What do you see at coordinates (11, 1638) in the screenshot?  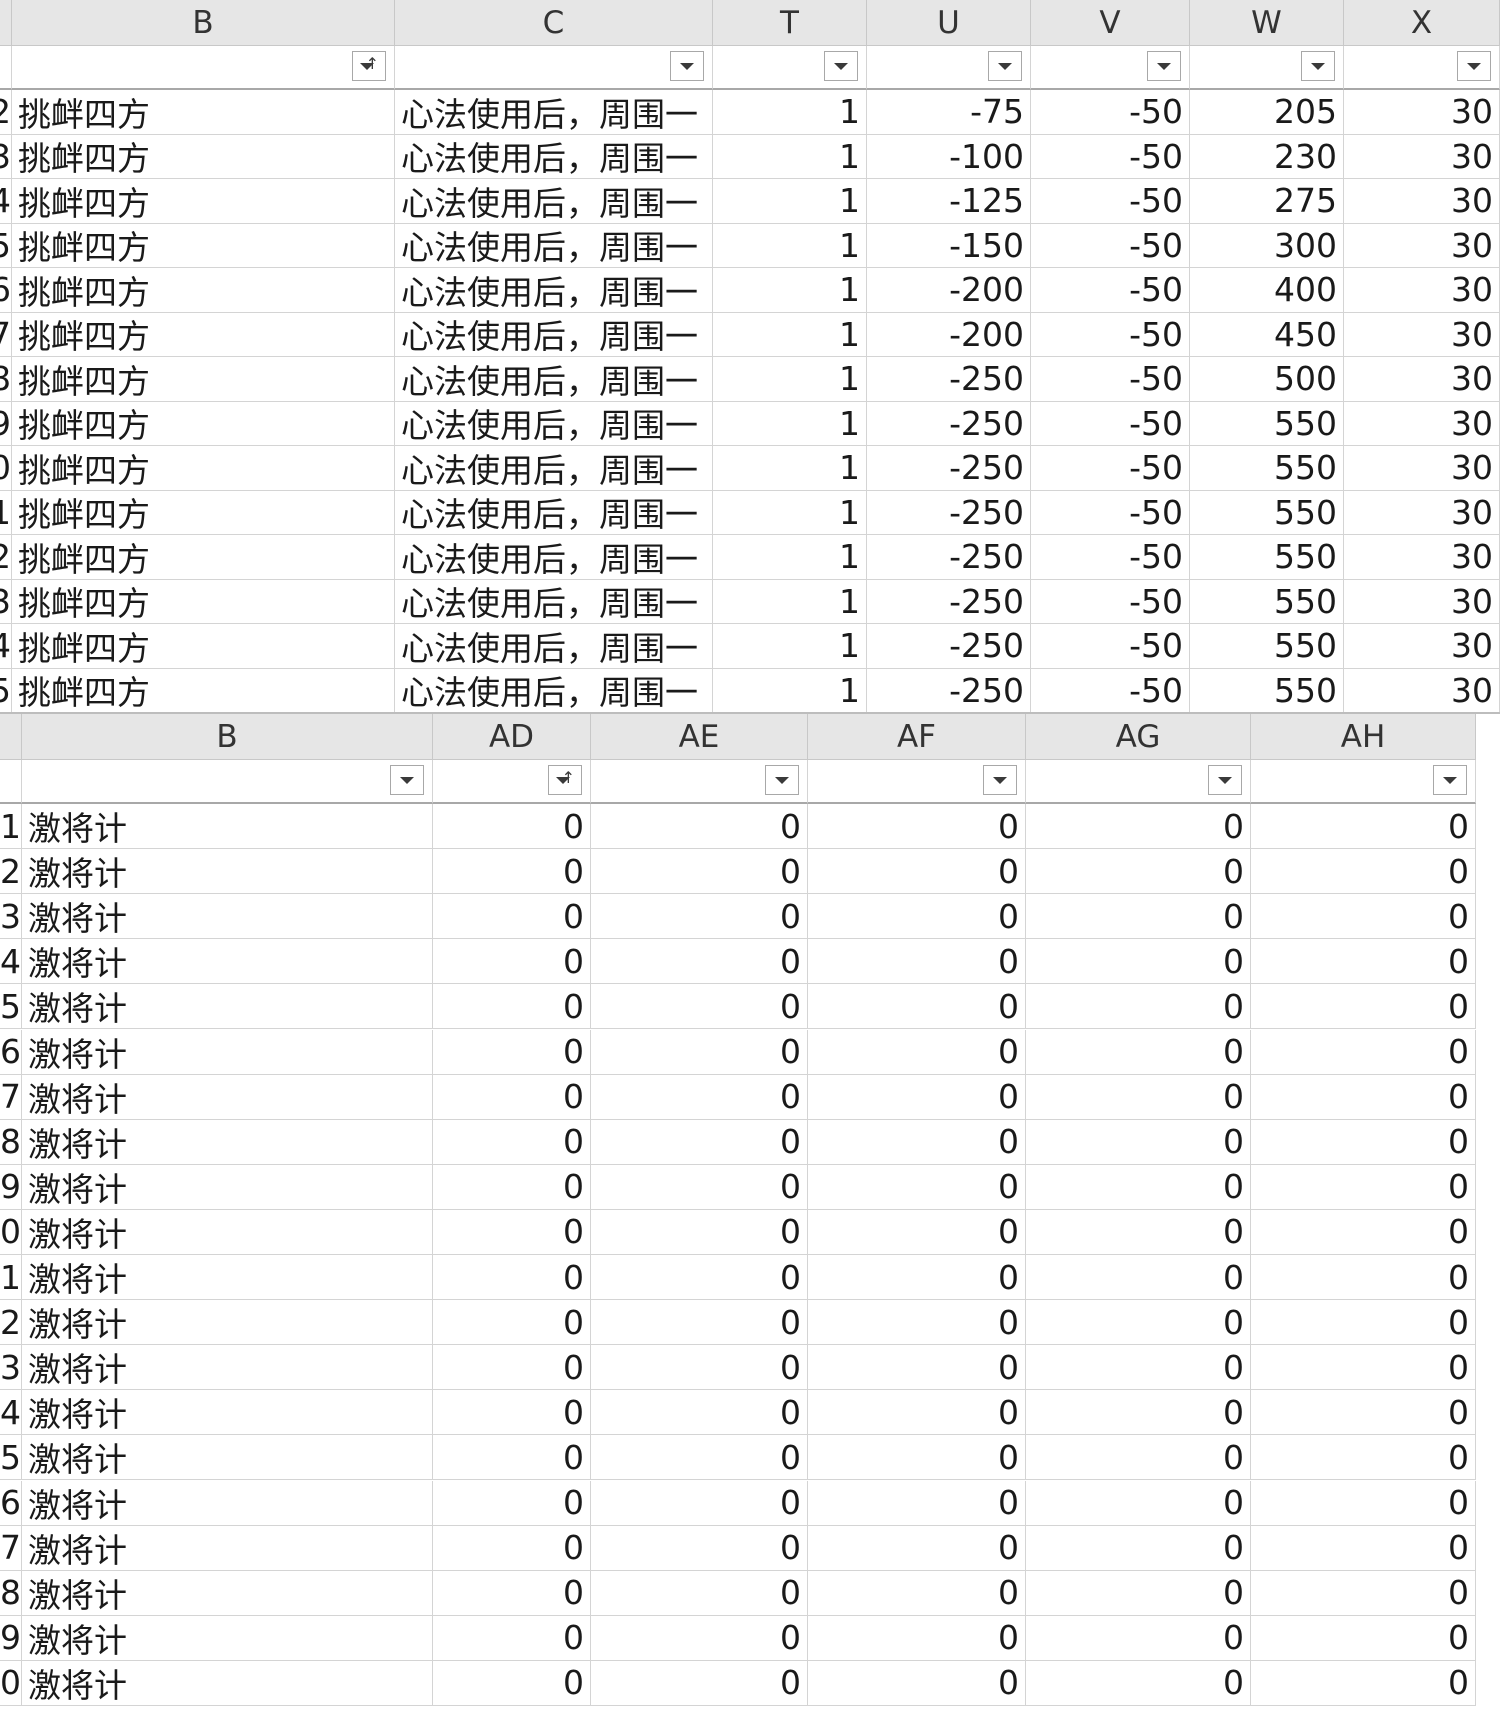 I see `row-number: 9` at bounding box center [11, 1638].